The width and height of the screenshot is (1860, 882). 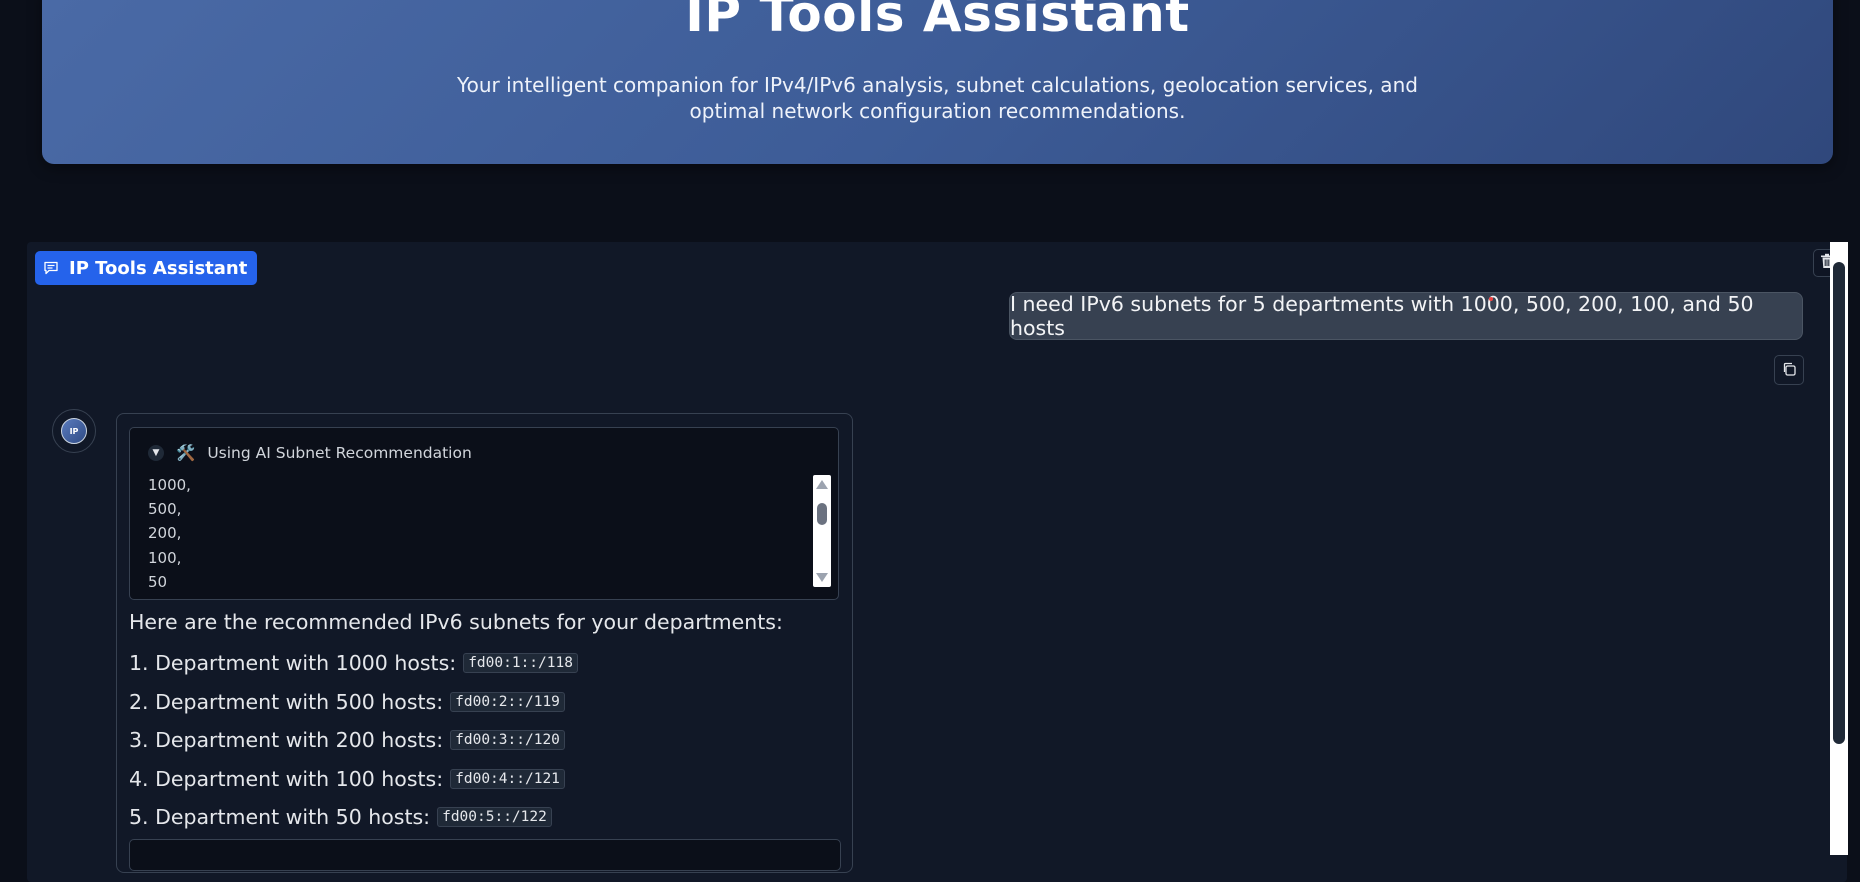 What do you see at coordinates (165, 509) in the screenshot?
I see `tool-arg-line: 500,` at bounding box center [165, 509].